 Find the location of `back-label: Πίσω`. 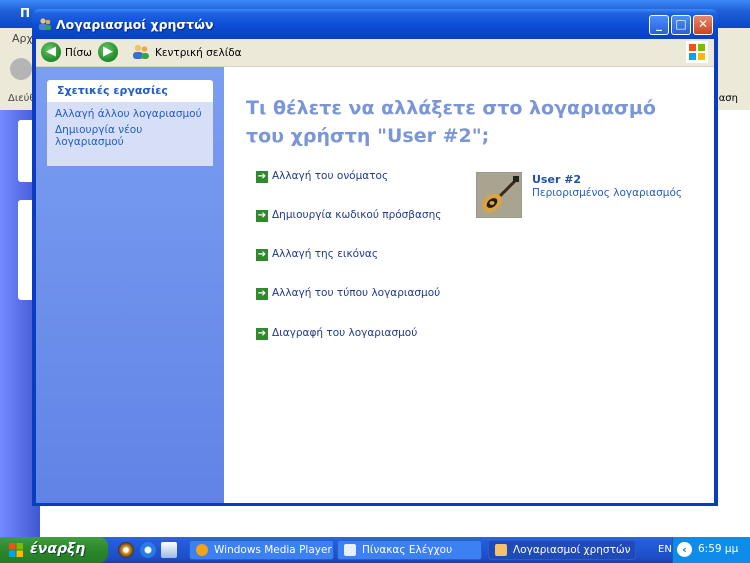

back-label: Πίσω is located at coordinates (78, 53).